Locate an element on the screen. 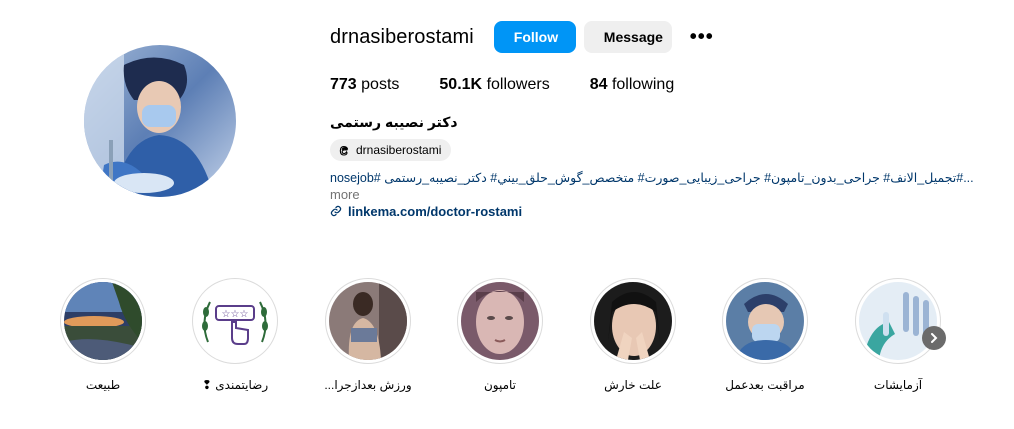 The height and width of the screenshot is (429, 1014). posts-count: 773 is located at coordinates (343, 84).